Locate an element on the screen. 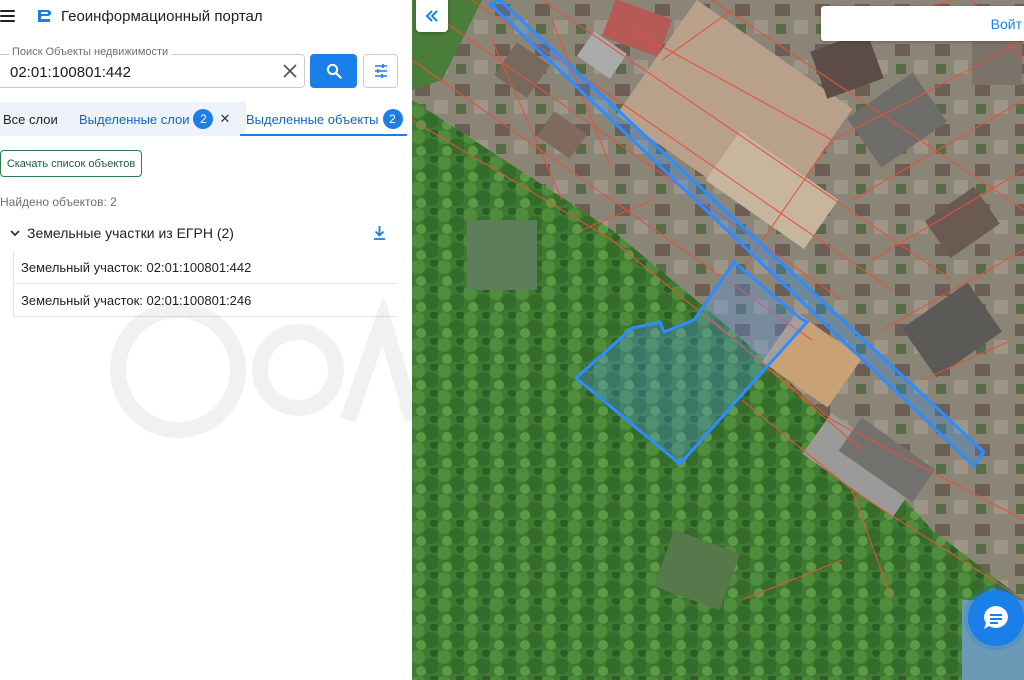  filter-icon is located at coordinates (380, 71).